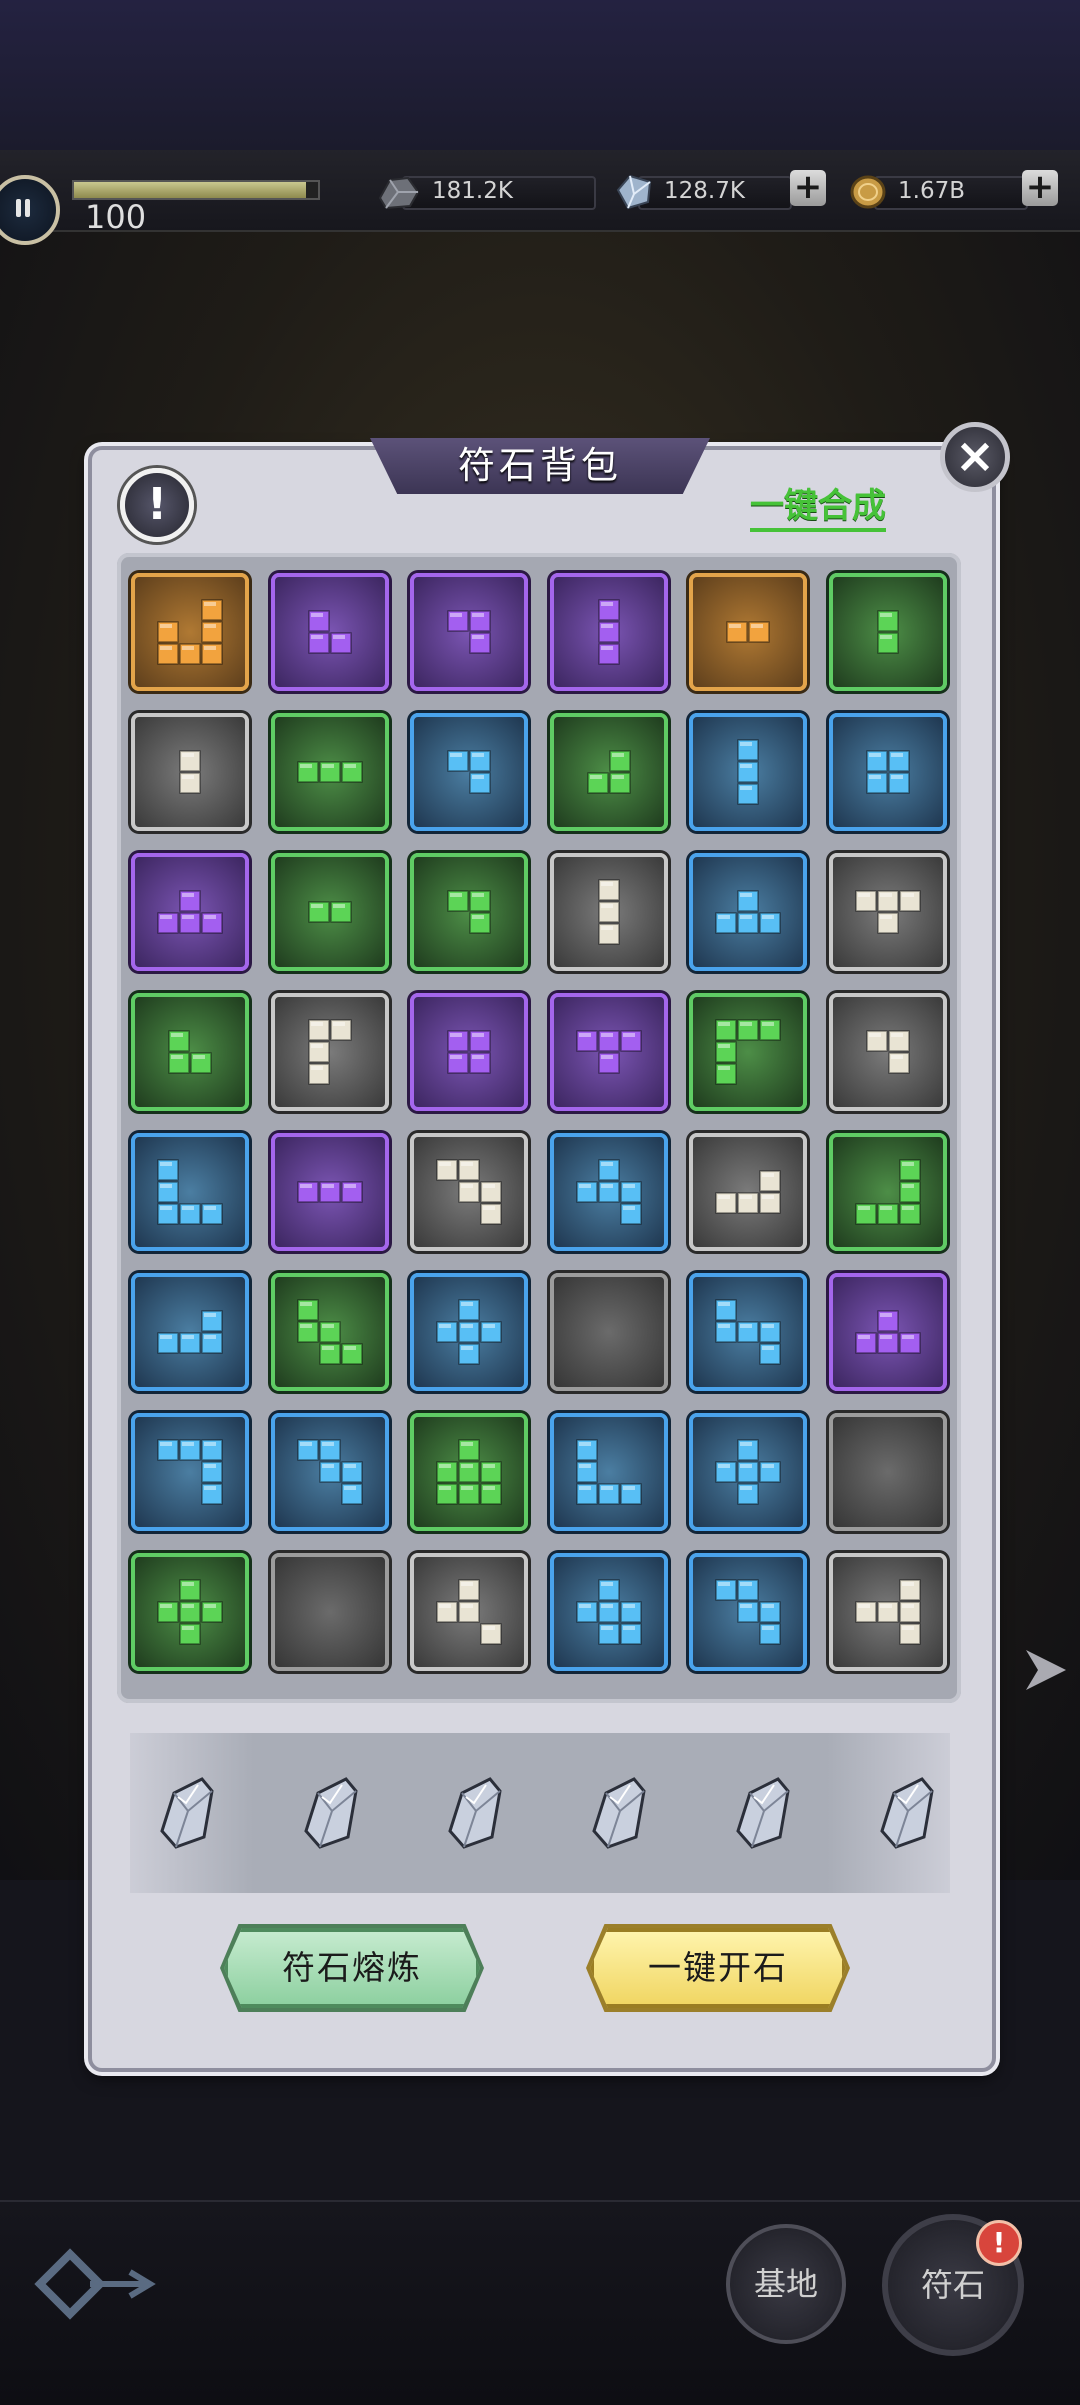  What do you see at coordinates (975, 457) in the screenshot?
I see `close-button: ×` at bounding box center [975, 457].